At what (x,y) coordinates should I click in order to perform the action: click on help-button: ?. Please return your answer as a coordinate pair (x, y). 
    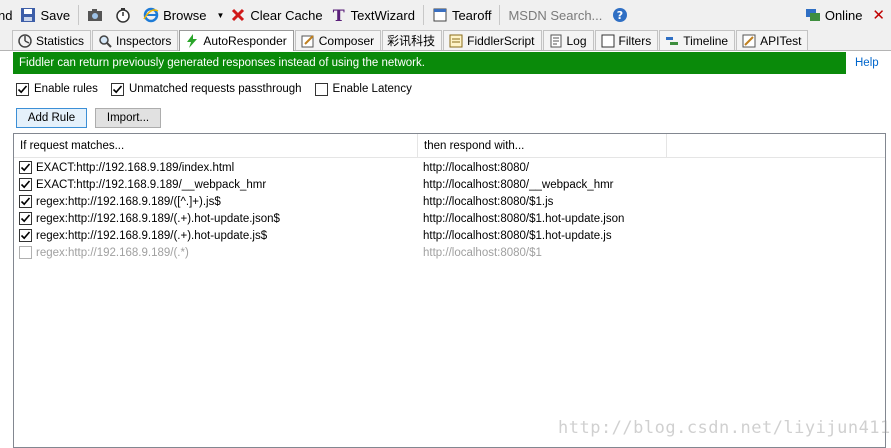
    Looking at the image, I should click on (622, 15).